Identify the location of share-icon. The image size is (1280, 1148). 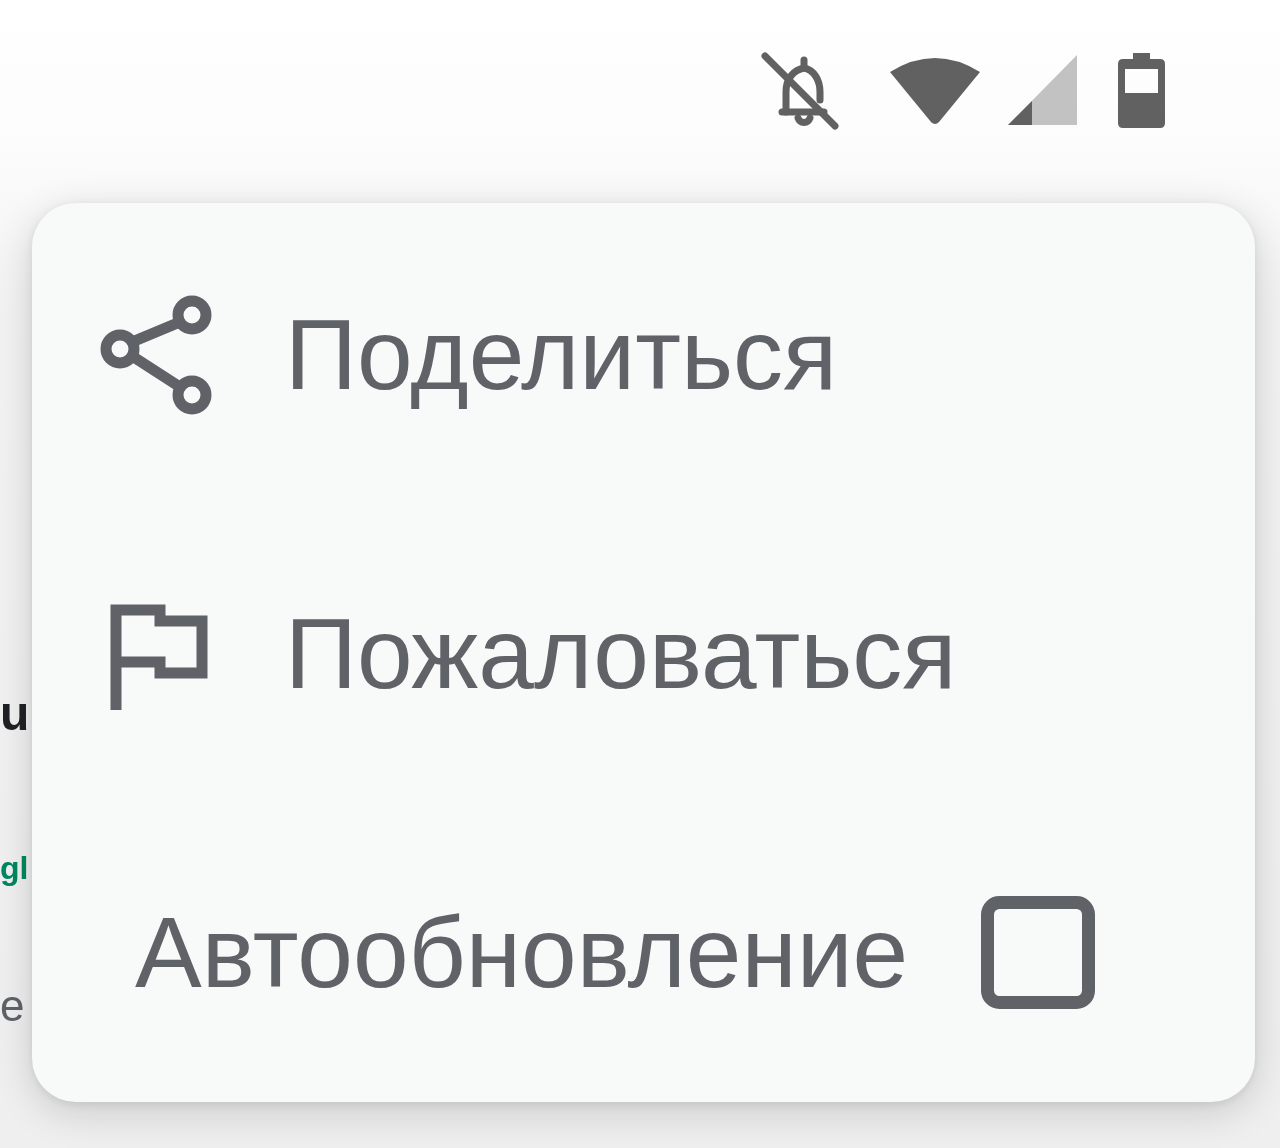
(156, 354).